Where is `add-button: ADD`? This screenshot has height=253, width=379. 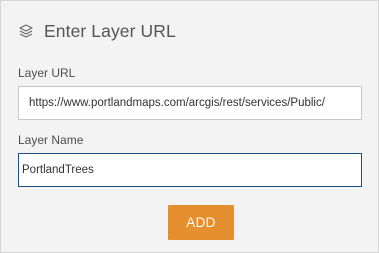 add-button: ADD is located at coordinates (201, 222).